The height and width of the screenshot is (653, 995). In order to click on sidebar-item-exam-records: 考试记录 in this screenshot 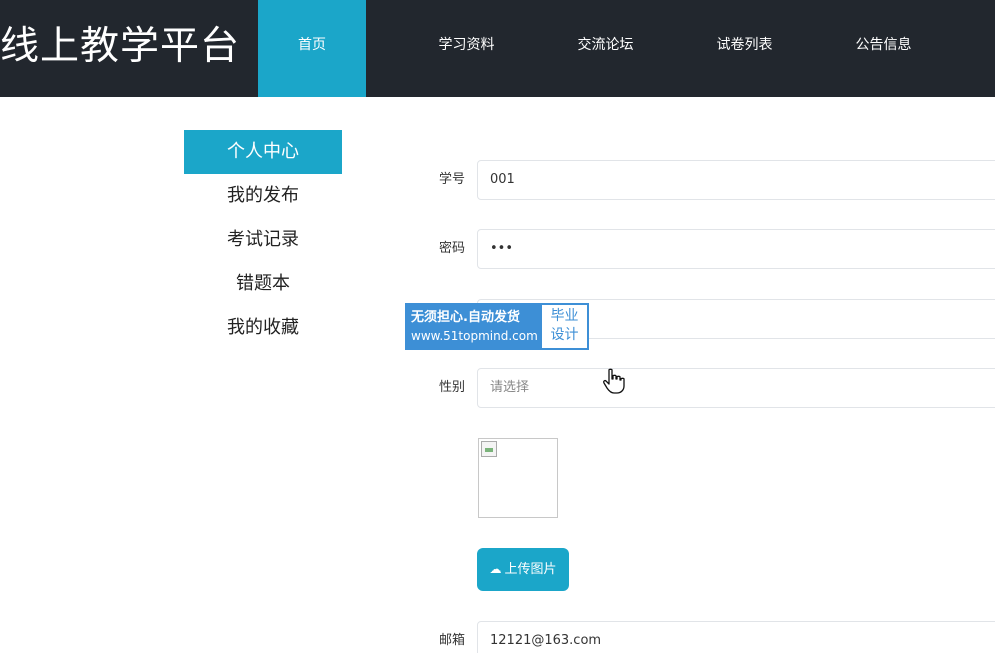, I will do `click(263, 240)`.